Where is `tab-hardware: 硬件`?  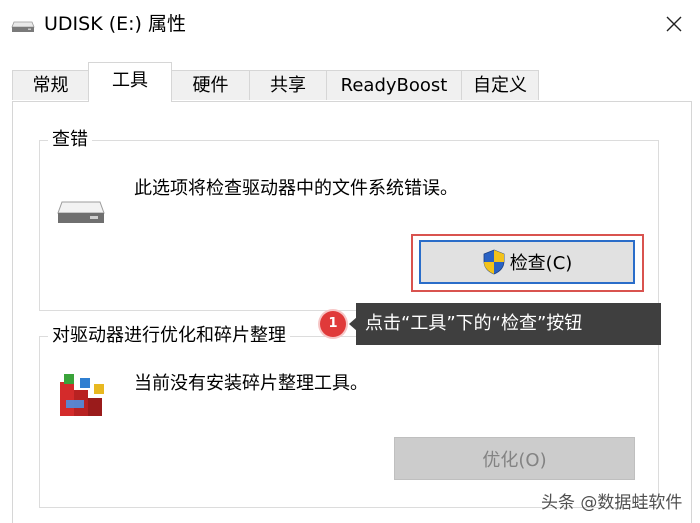
tab-hardware: 硬件 is located at coordinates (210, 85).